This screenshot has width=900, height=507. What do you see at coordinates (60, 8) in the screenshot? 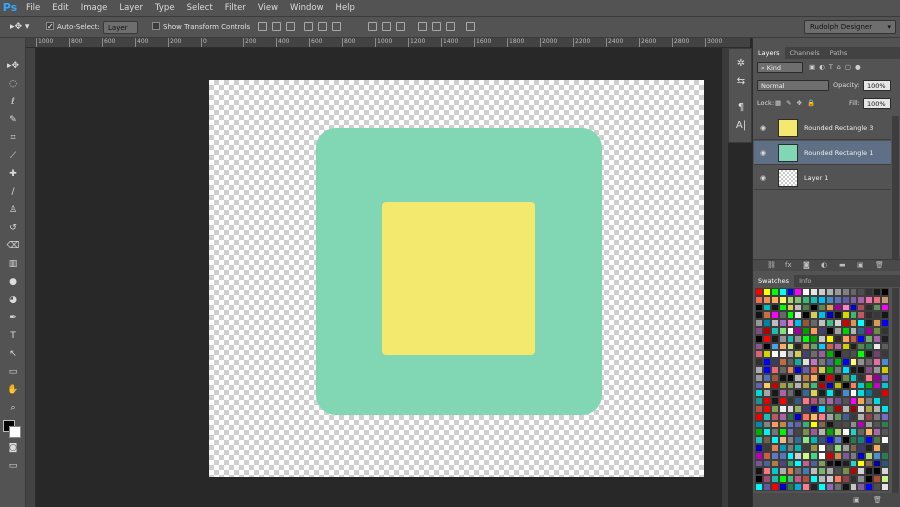
I see `menu-edit: Edit` at bounding box center [60, 8].